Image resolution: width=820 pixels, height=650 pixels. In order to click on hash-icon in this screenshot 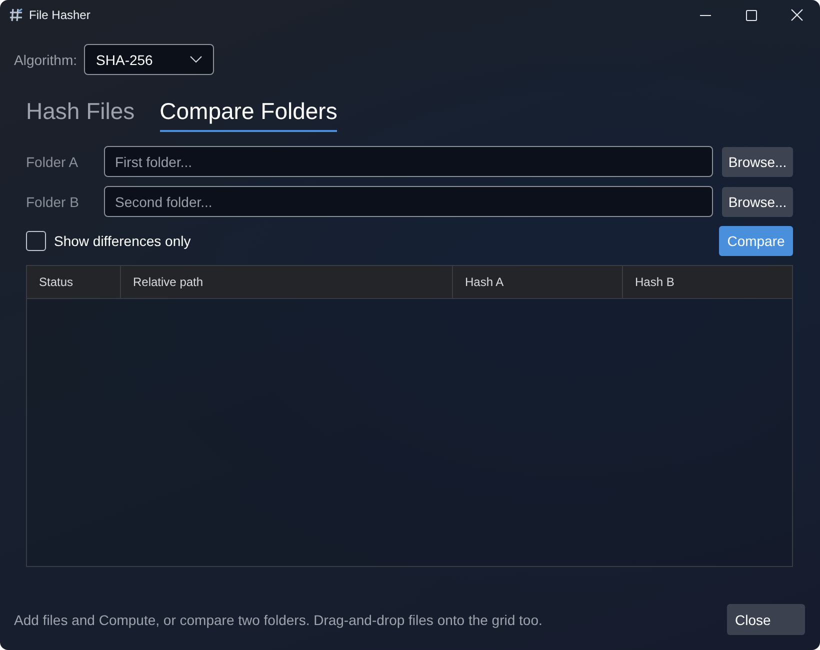, I will do `click(16, 15)`.